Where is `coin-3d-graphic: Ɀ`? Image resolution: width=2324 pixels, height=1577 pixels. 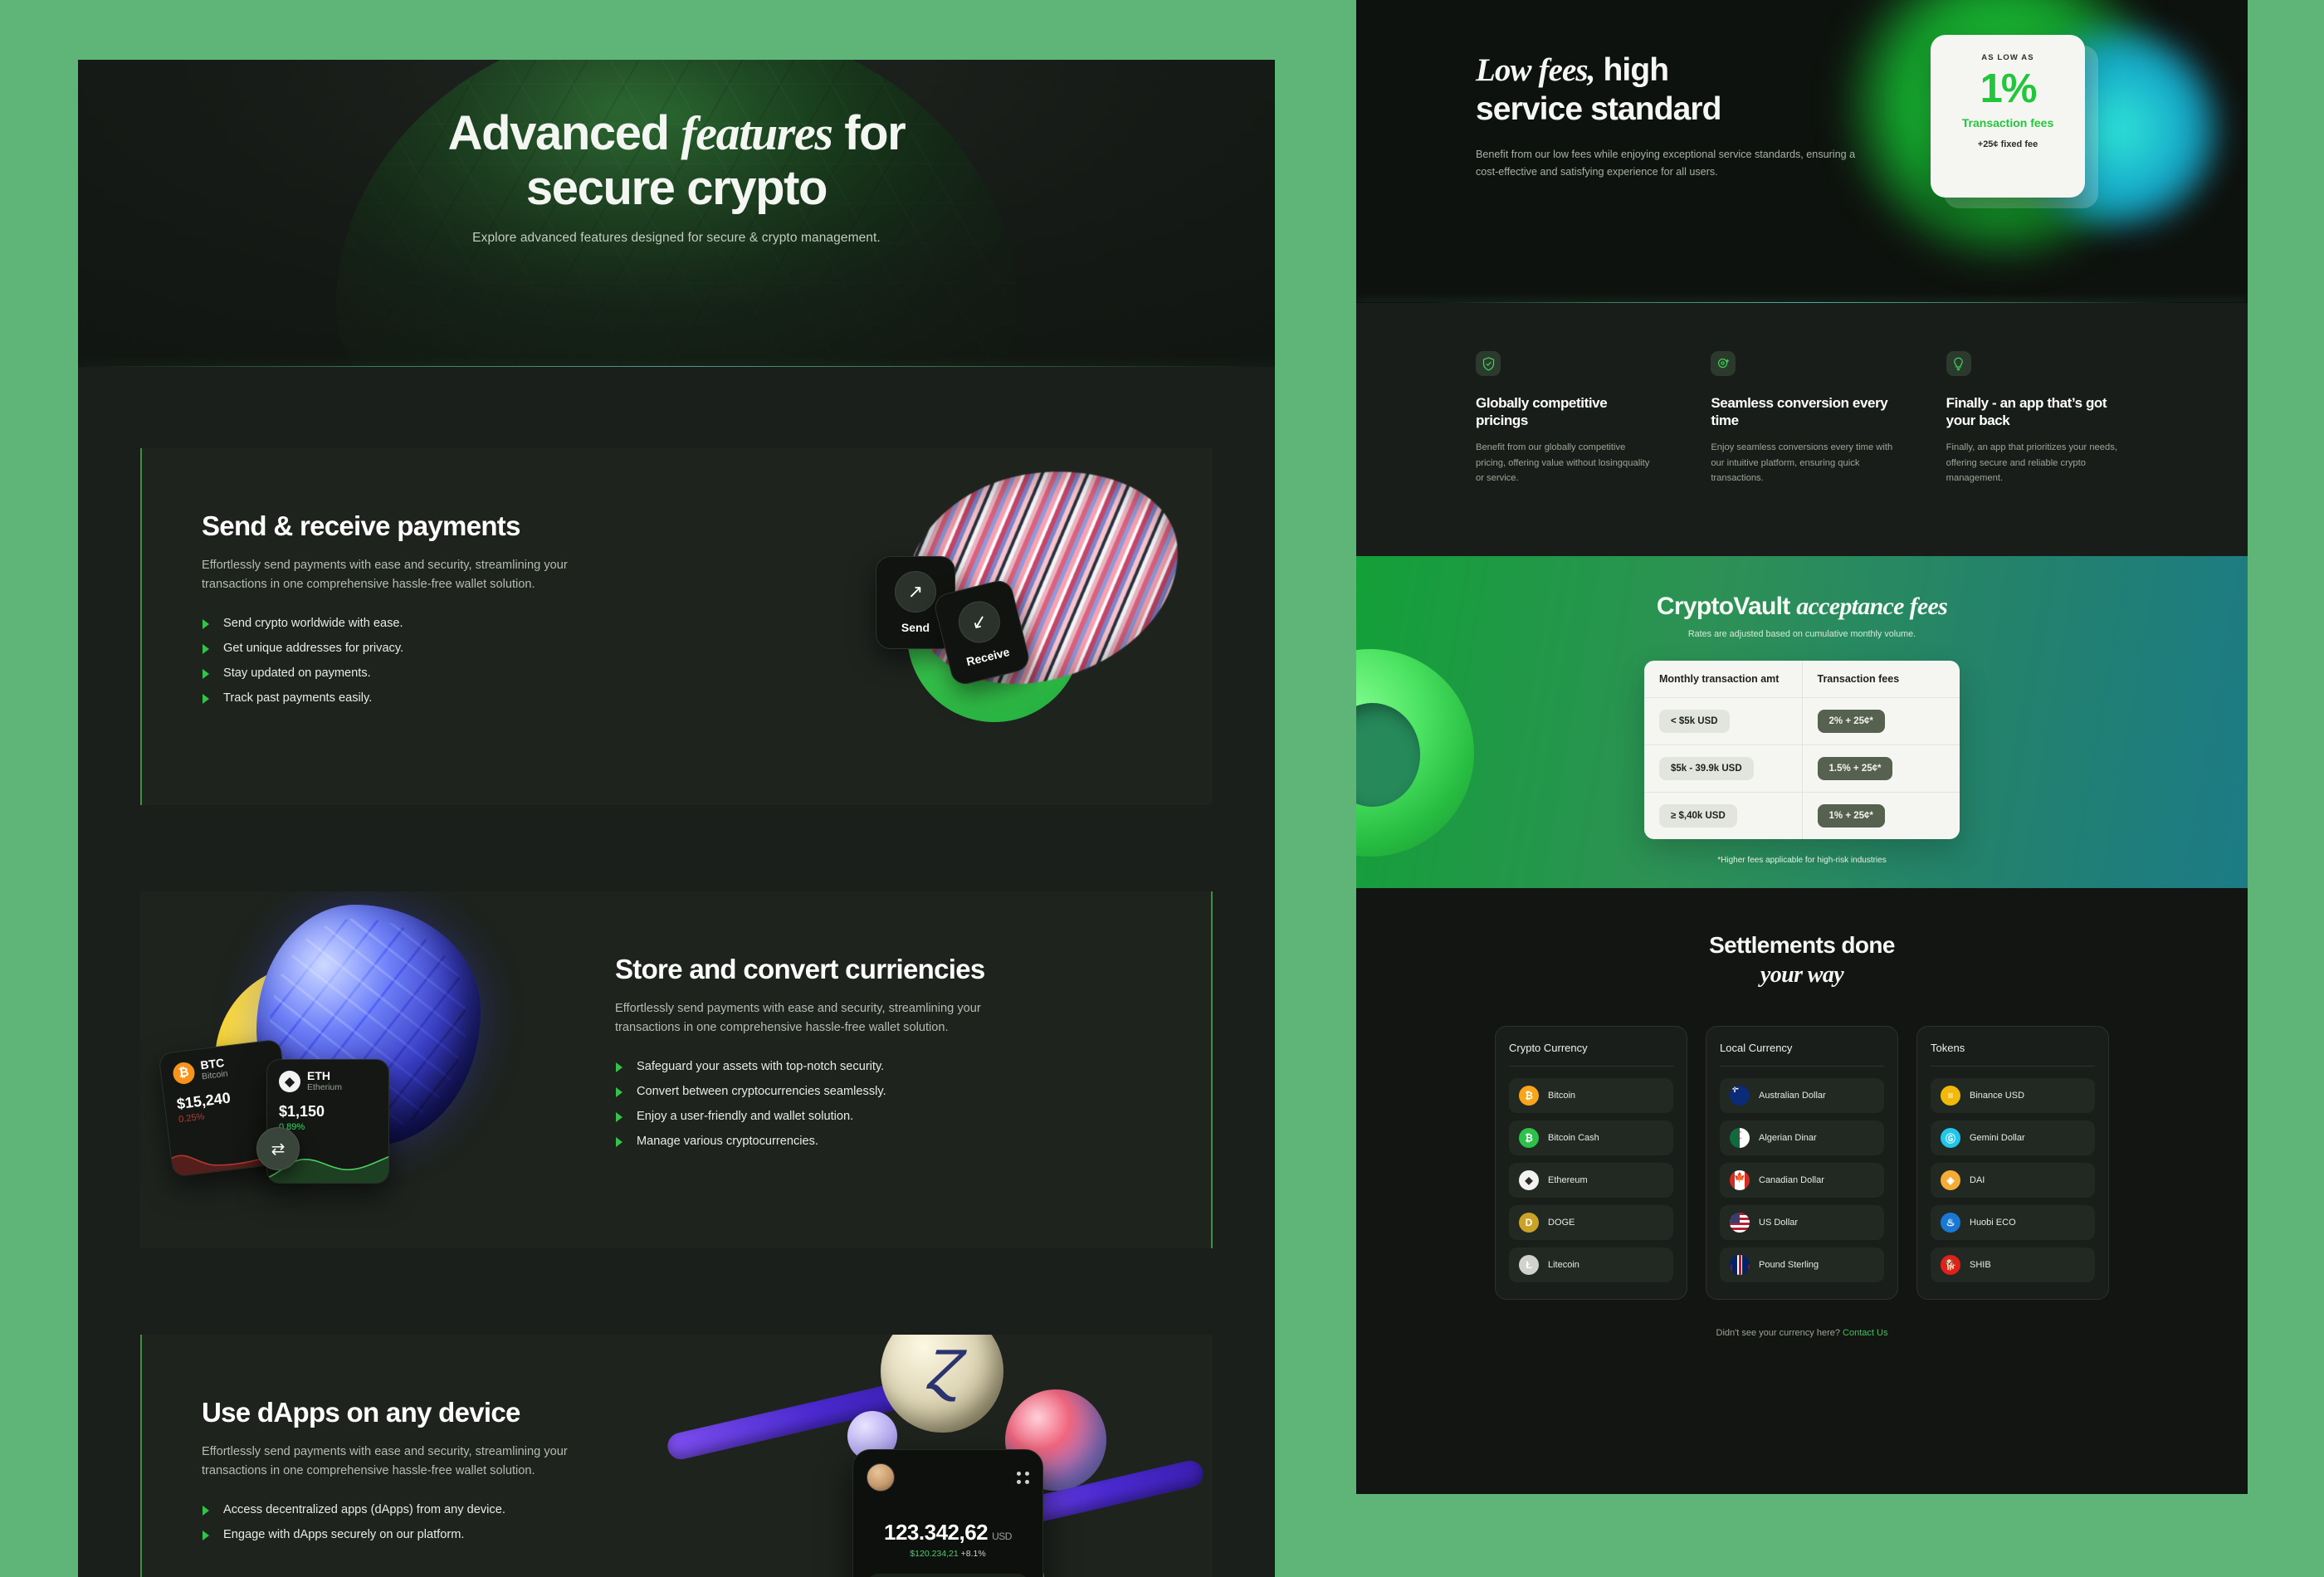
coin-3d-graphic: Ɀ is located at coordinates (942, 1384).